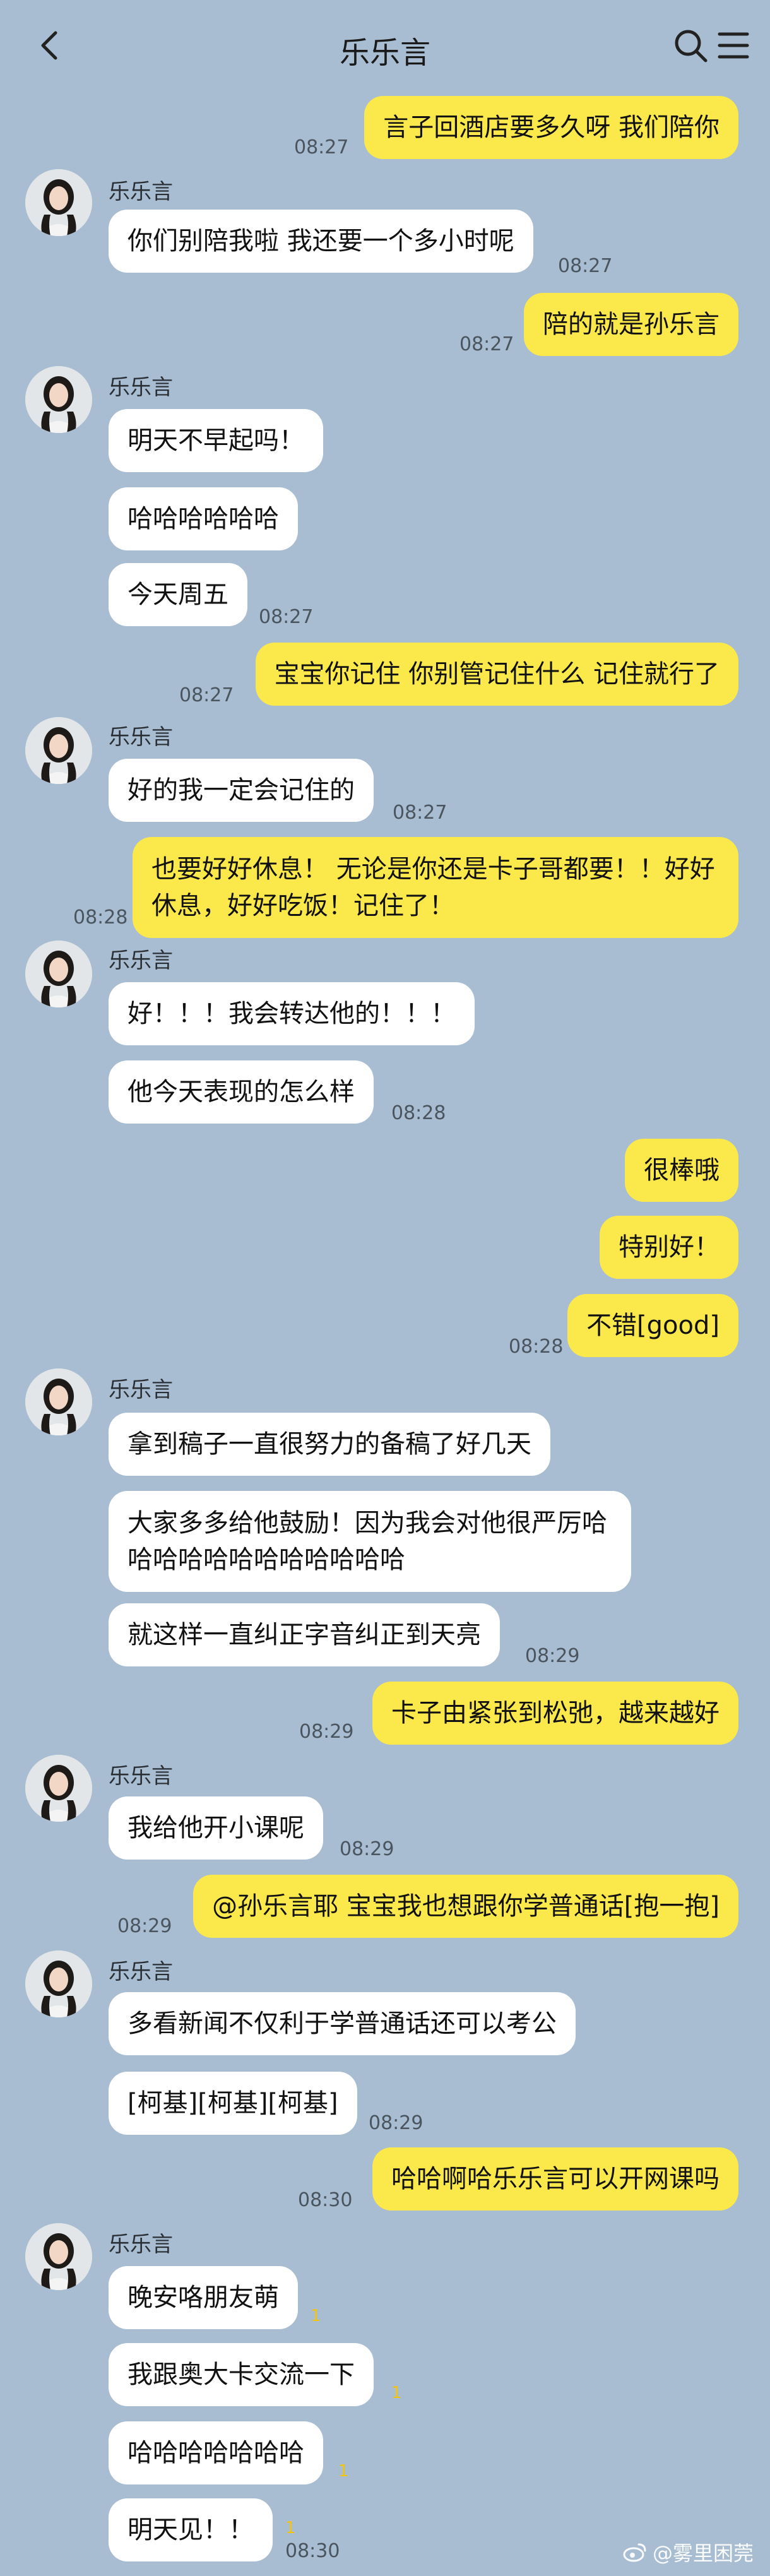 The image size is (770, 2576). What do you see at coordinates (305, 1635) in the screenshot?
I see `message-bubble-received: 就这样一直纠正字音纠正到天亮` at bounding box center [305, 1635].